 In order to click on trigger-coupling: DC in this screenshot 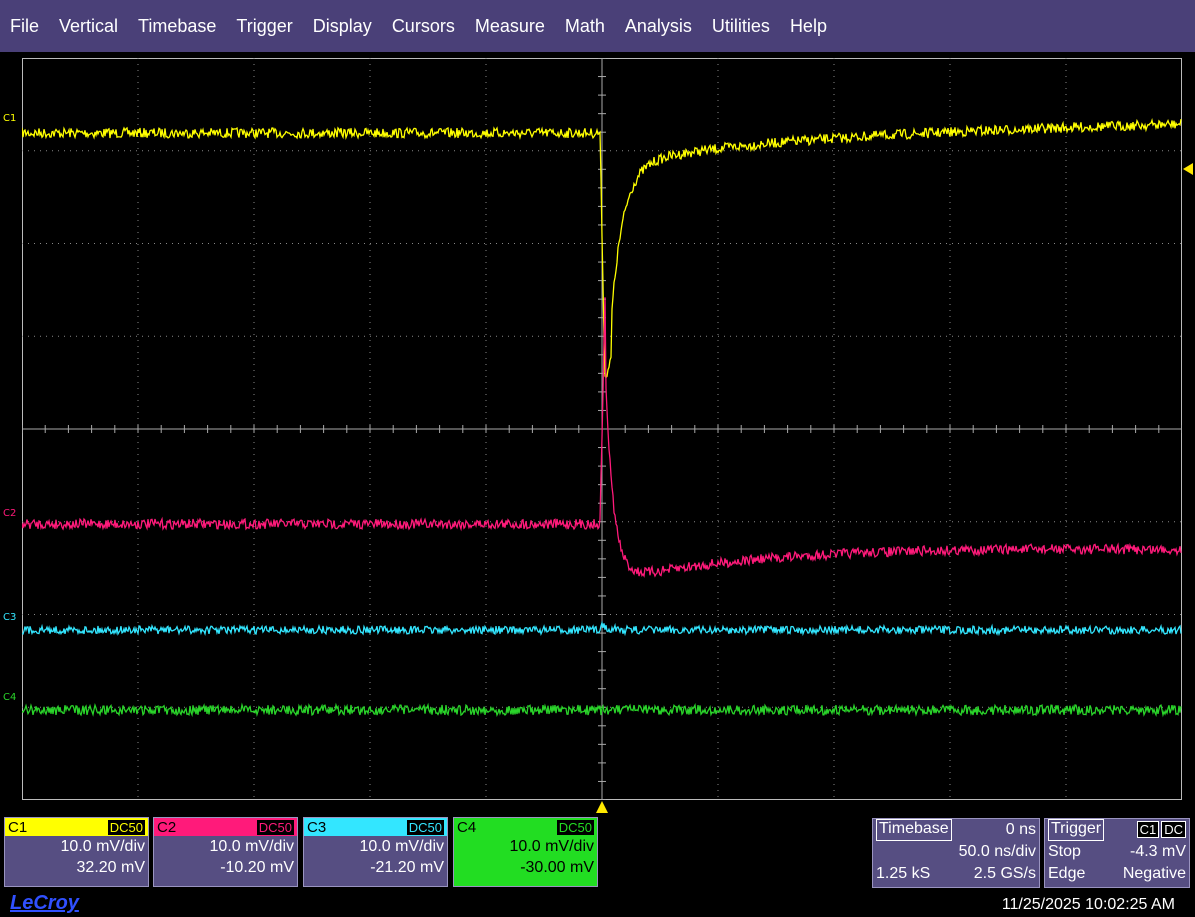, I will do `click(1173, 829)`.